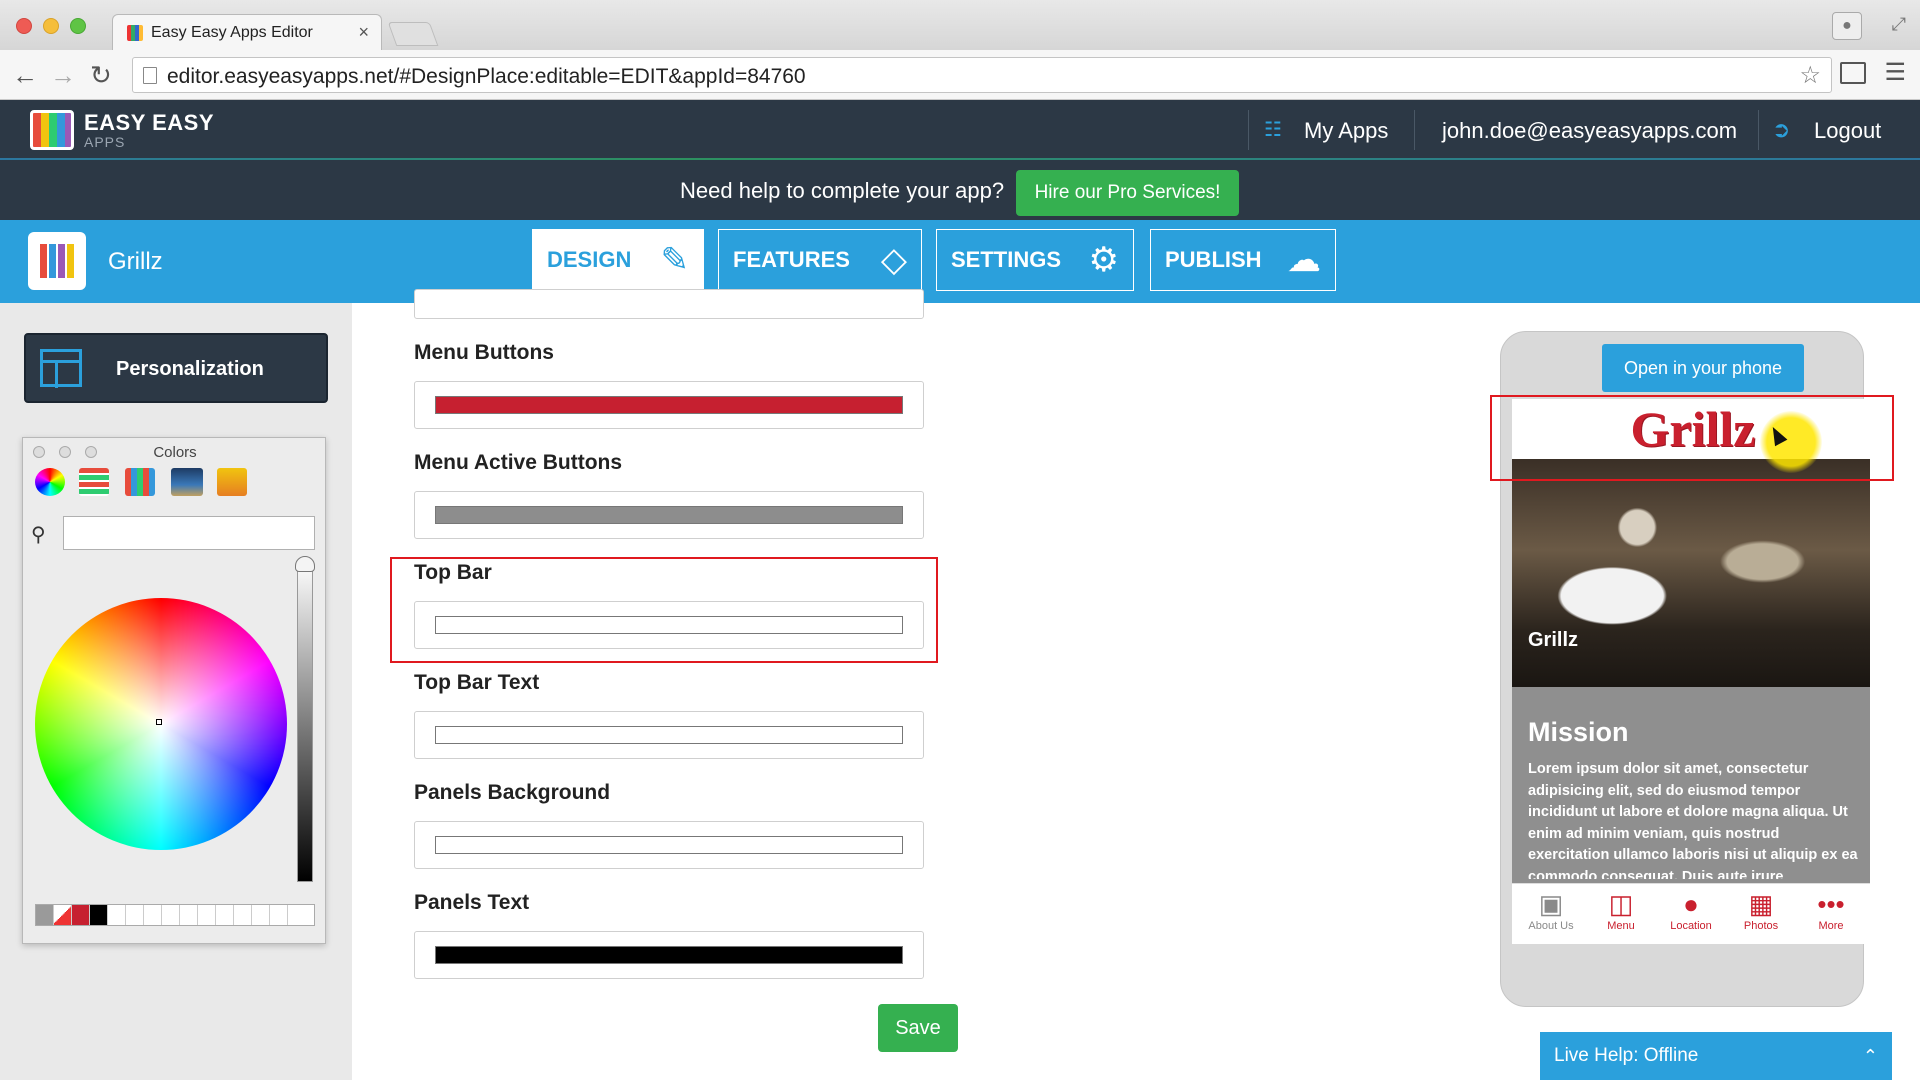  What do you see at coordinates (1899, 24) in the screenshot?
I see `fullscreen-icon: ⤢` at bounding box center [1899, 24].